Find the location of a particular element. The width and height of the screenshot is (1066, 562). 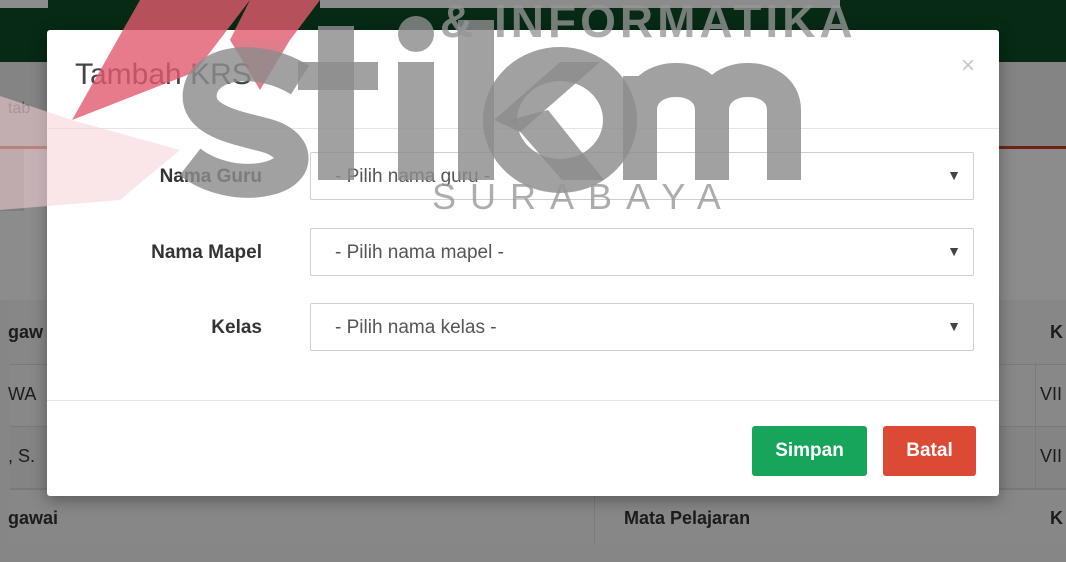

form-row-nama-mapel: Nama Mapel - Pilih nama mapel - ▼ is located at coordinates (523, 253).